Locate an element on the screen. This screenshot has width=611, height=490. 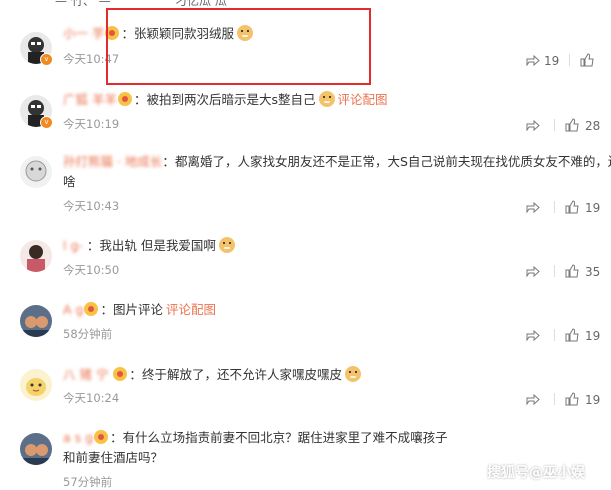
comment-time: 今天10:24 is located at coordinates (91, 398).